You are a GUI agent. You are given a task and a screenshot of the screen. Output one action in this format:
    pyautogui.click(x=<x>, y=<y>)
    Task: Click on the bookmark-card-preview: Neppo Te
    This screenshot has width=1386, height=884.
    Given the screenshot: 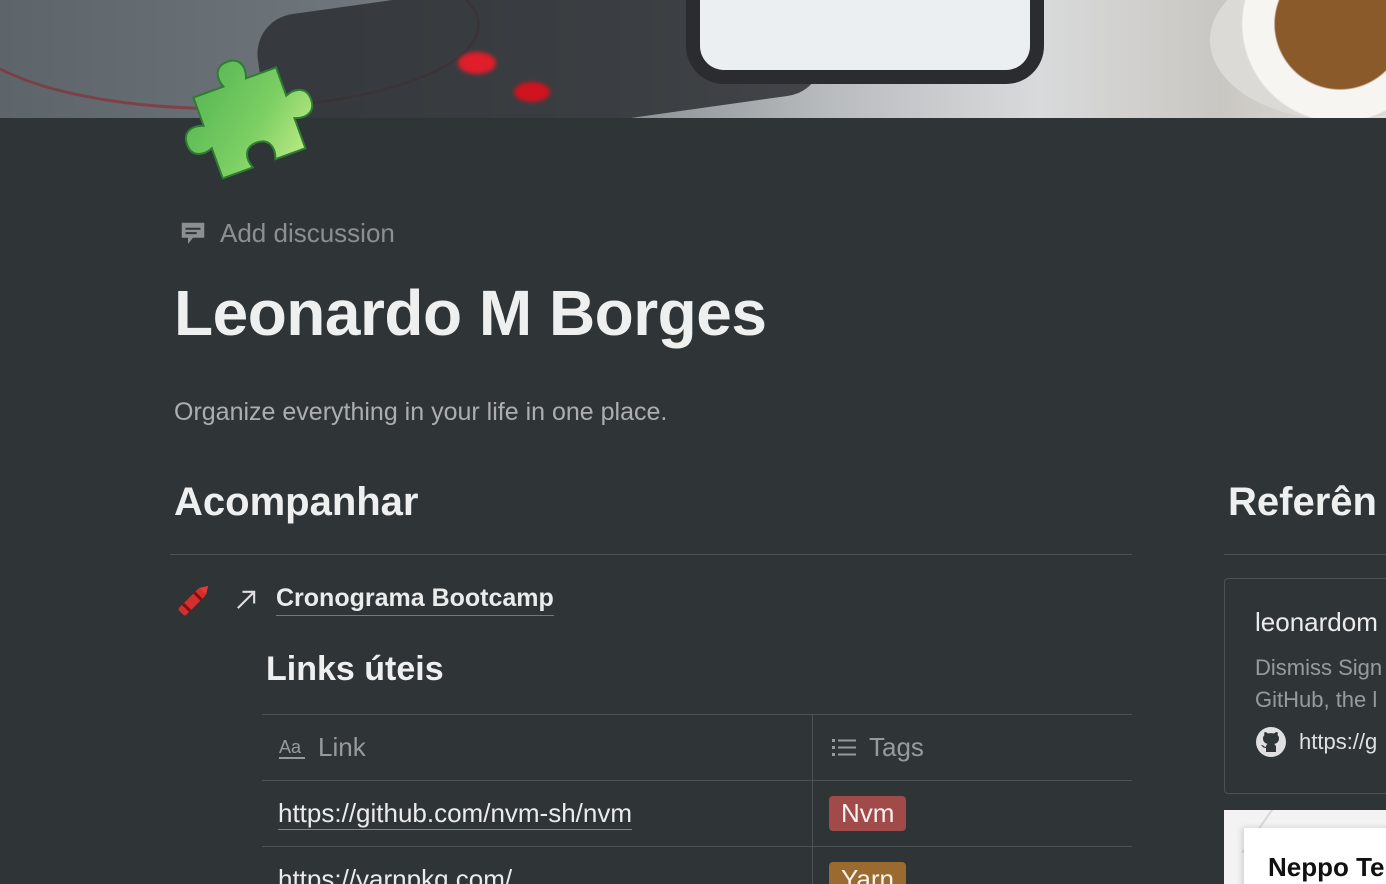 What is the action you would take?
    pyautogui.click(x=1305, y=847)
    